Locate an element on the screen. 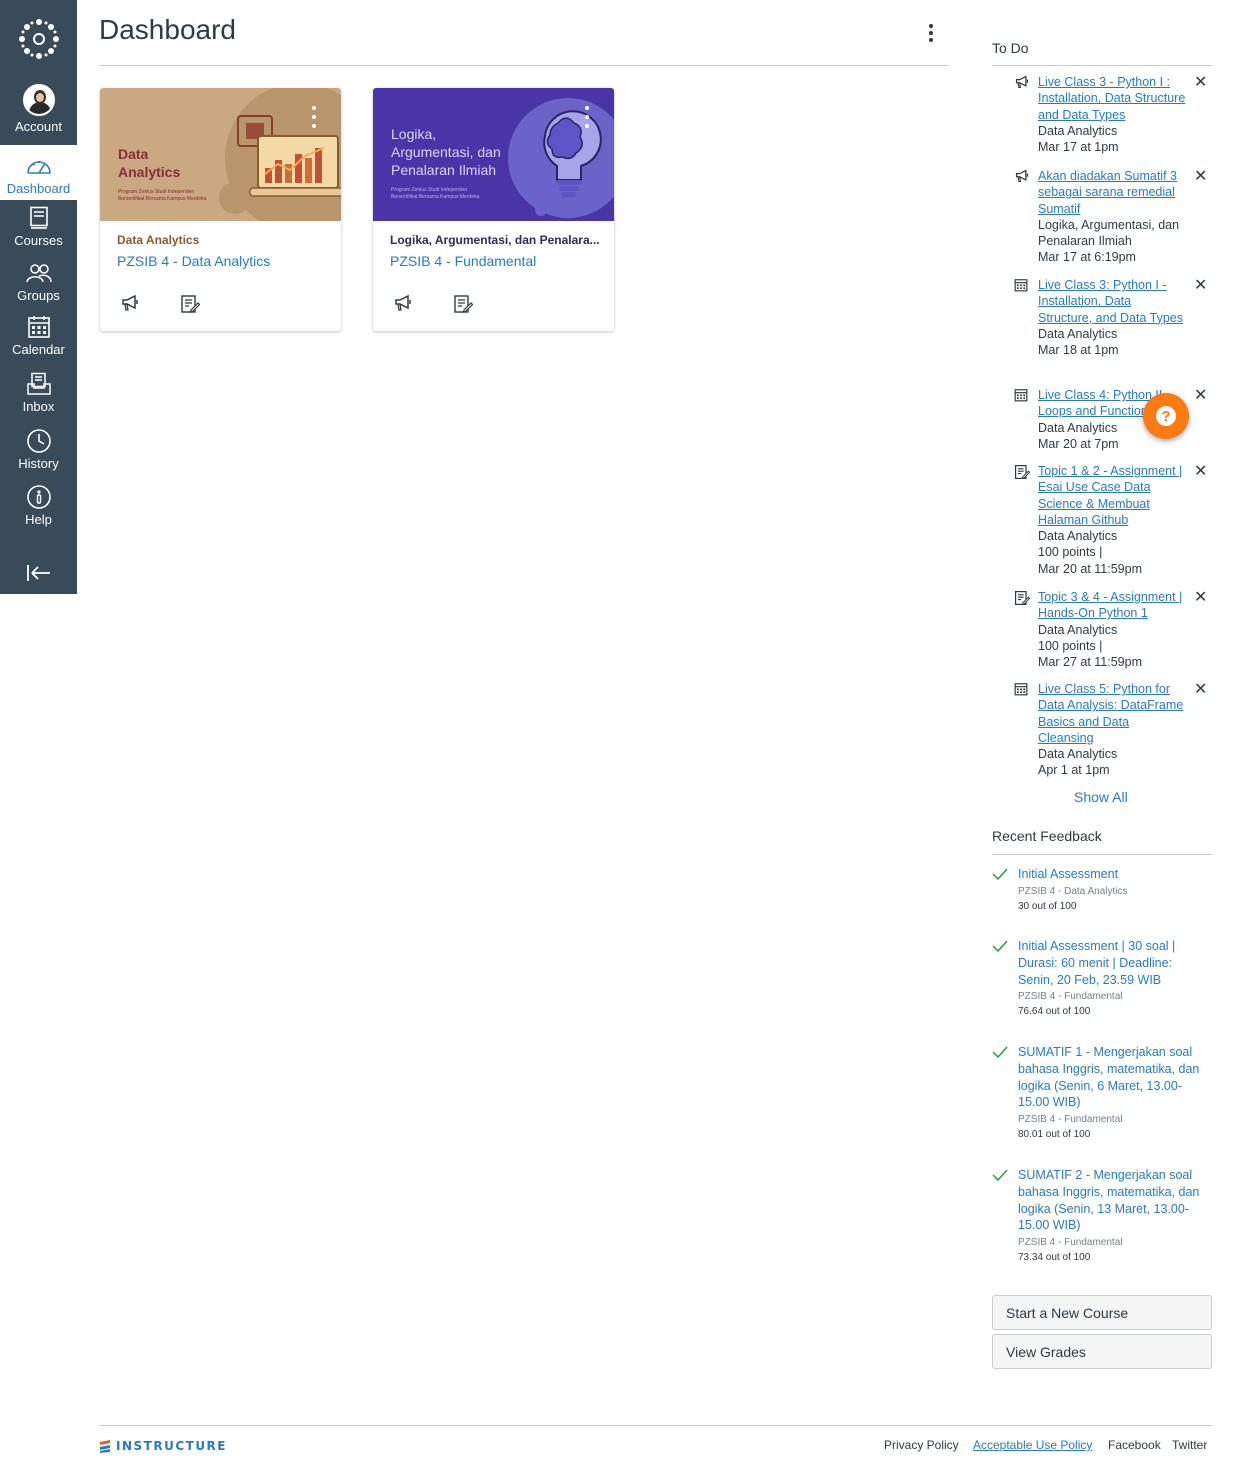 The height and width of the screenshot is (1468, 1234). card-hero-title-line-2: Argumentasi, dan is located at coordinates (446, 152).